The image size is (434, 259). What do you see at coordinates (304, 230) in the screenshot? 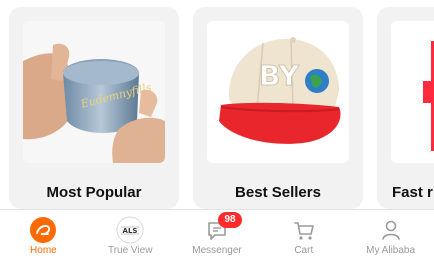
I see `cart-icon` at bounding box center [304, 230].